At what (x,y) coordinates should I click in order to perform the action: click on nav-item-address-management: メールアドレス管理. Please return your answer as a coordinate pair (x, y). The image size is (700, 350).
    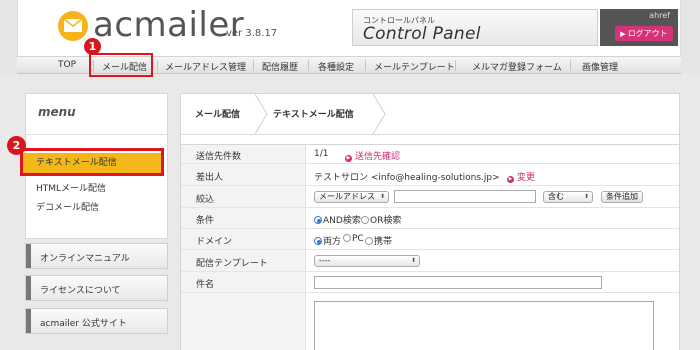
    Looking at the image, I should click on (205, 66).